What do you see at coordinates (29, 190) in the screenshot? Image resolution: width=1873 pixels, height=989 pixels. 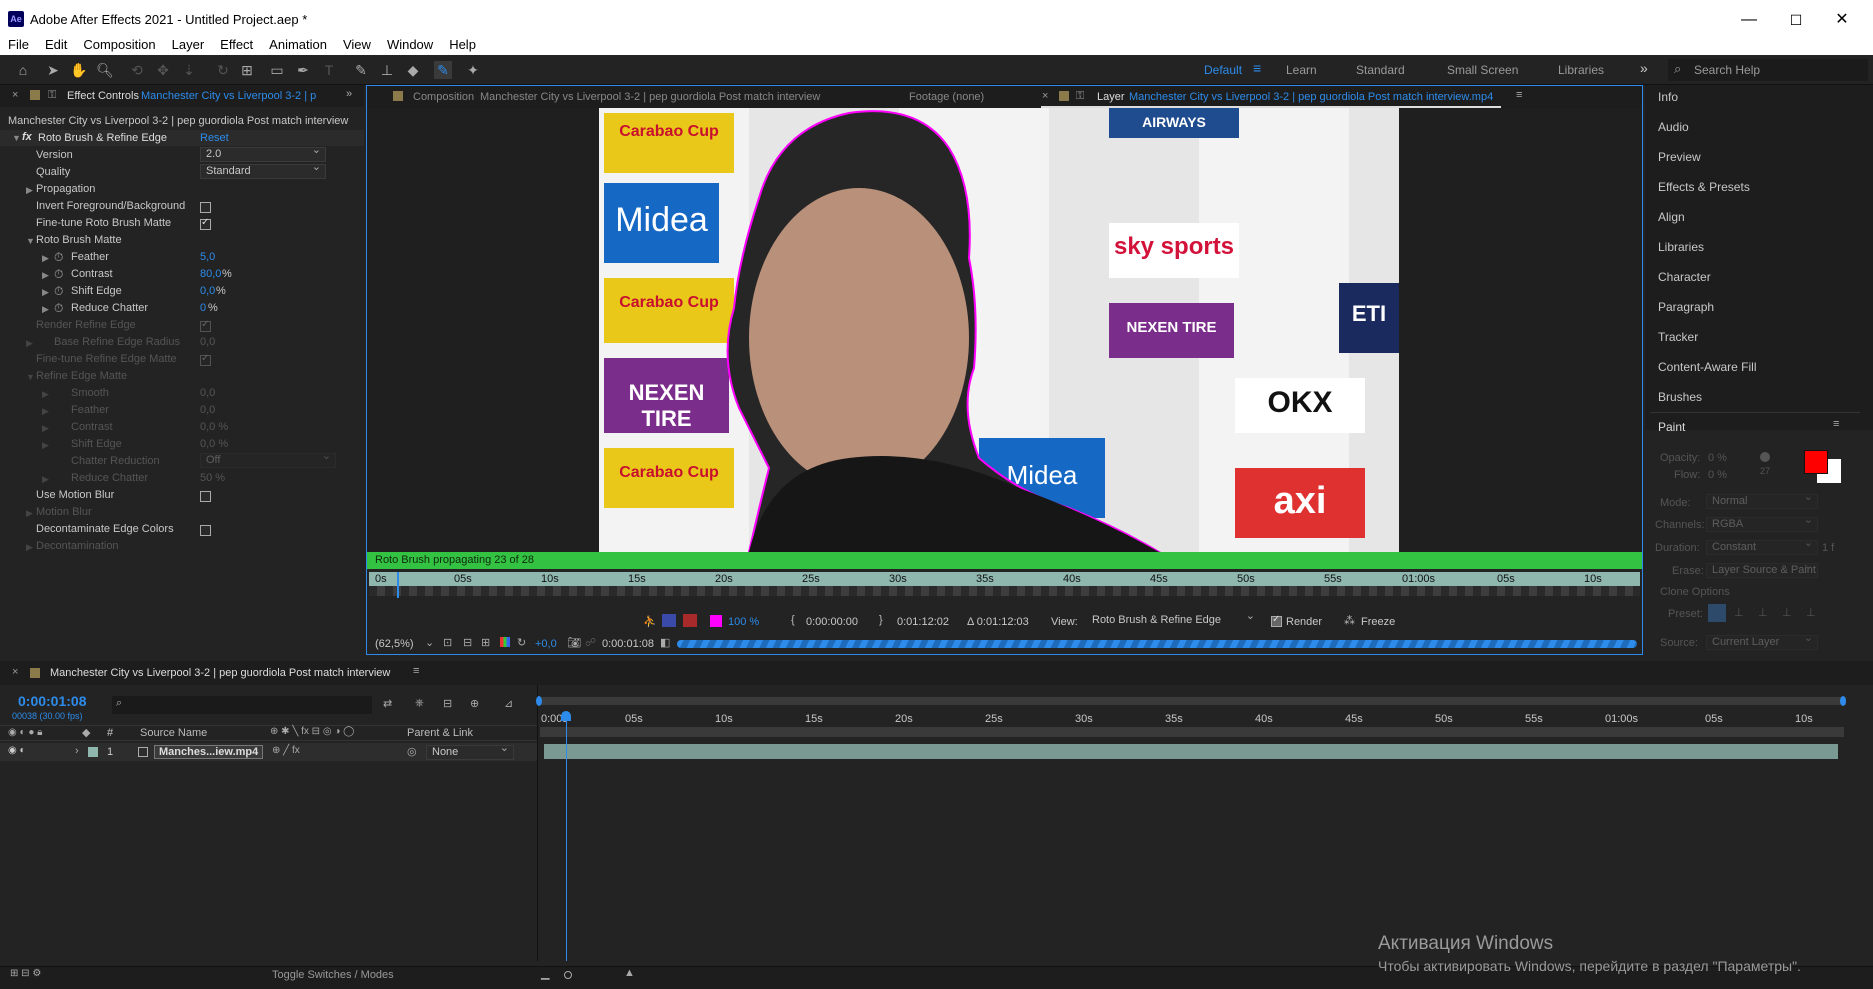 I see `propagation-expand-icon: ▶` at bounding box center [29, 190].